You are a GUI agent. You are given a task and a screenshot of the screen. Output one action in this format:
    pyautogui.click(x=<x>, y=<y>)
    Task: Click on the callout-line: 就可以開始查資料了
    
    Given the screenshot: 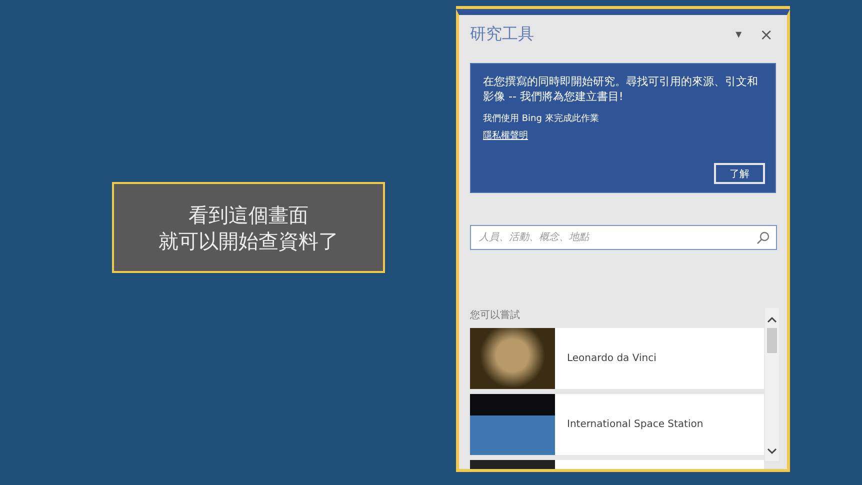 What is the action you would take?
    pyautogui.click(x=248, y=241)
    